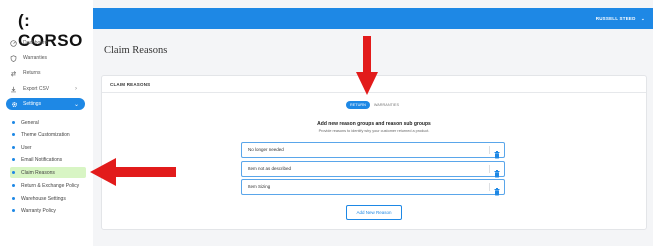 This screenshot has width=653, height=246. I want to click on sidebar-subitem-label: Warehouse Settings, so click(43, 198).